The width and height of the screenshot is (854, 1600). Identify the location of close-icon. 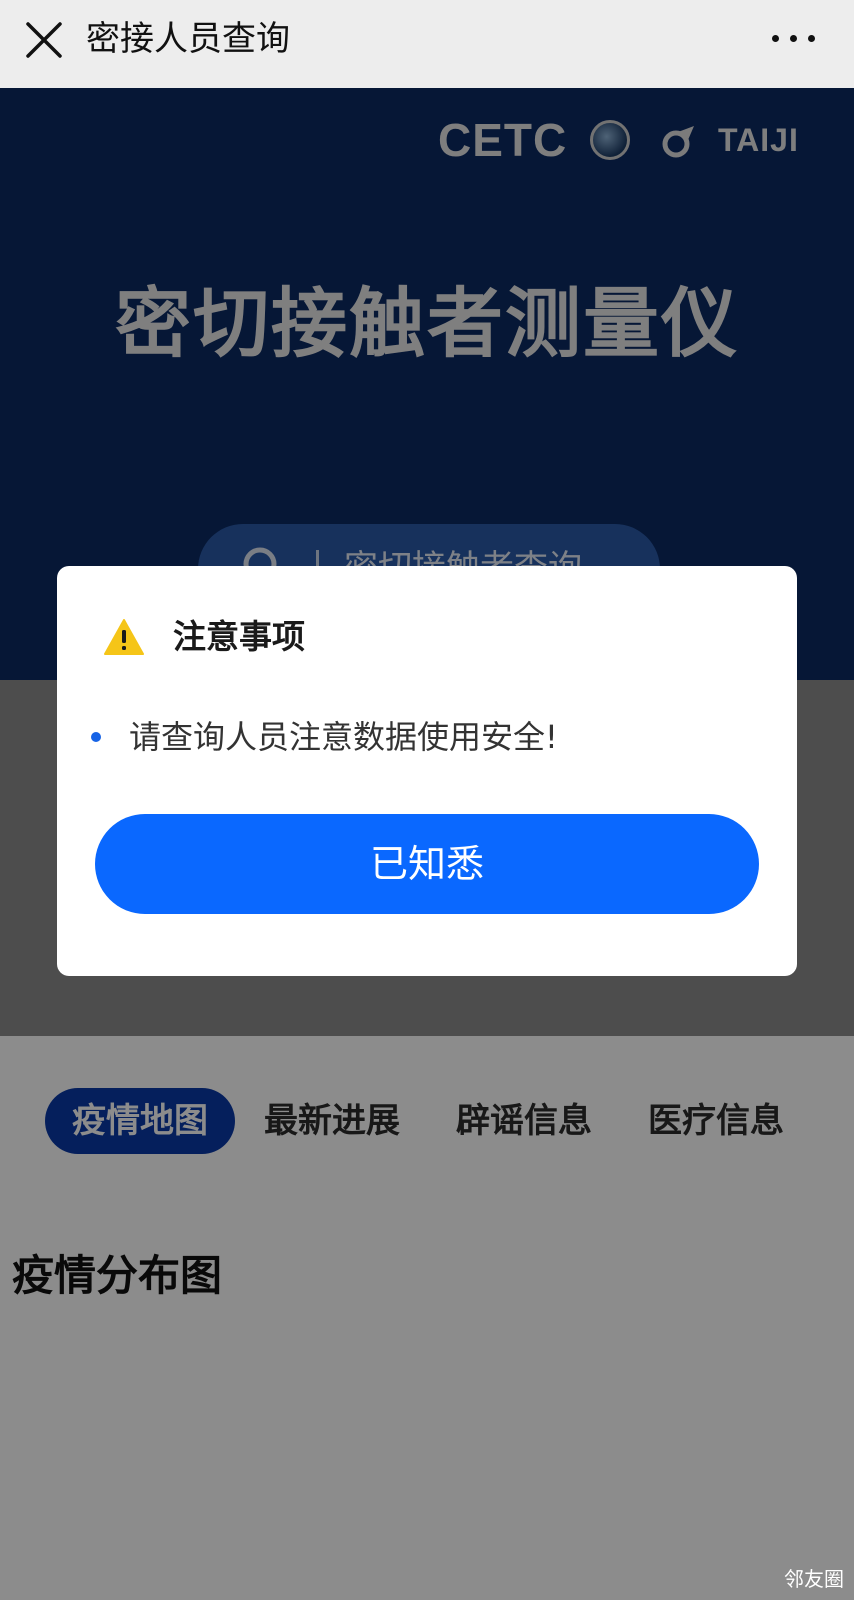
(44, 40).